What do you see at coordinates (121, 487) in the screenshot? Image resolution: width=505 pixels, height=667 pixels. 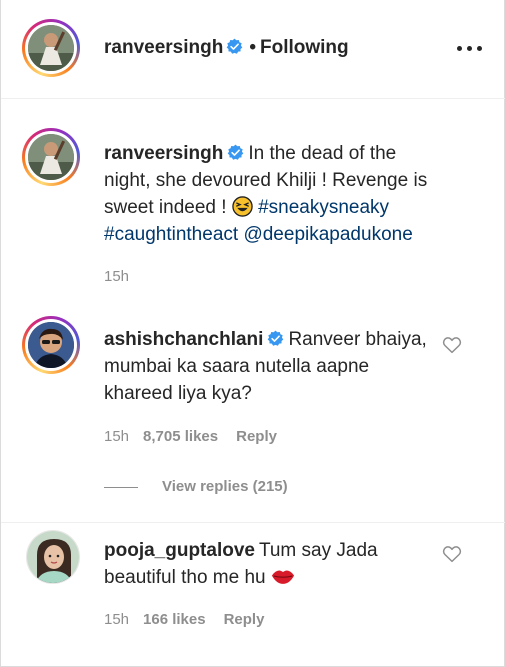 I see `replies-divider` at bounding box center [121, 487].